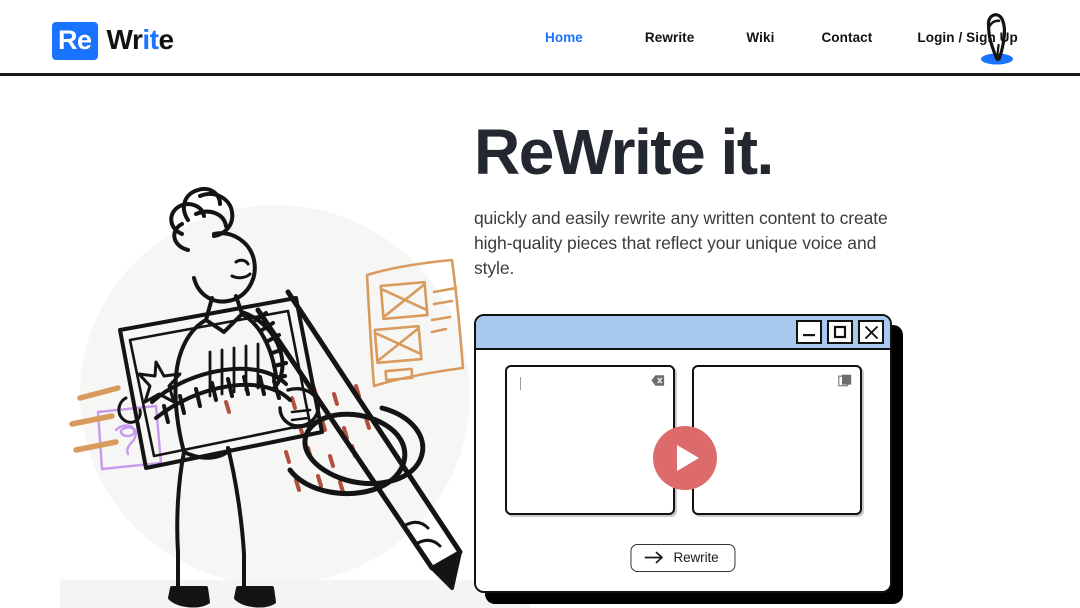 The image size is (1080, 608). Describe the element at coordinates (809, 335) in the screenshot. I see `minimize-icon` at that location.